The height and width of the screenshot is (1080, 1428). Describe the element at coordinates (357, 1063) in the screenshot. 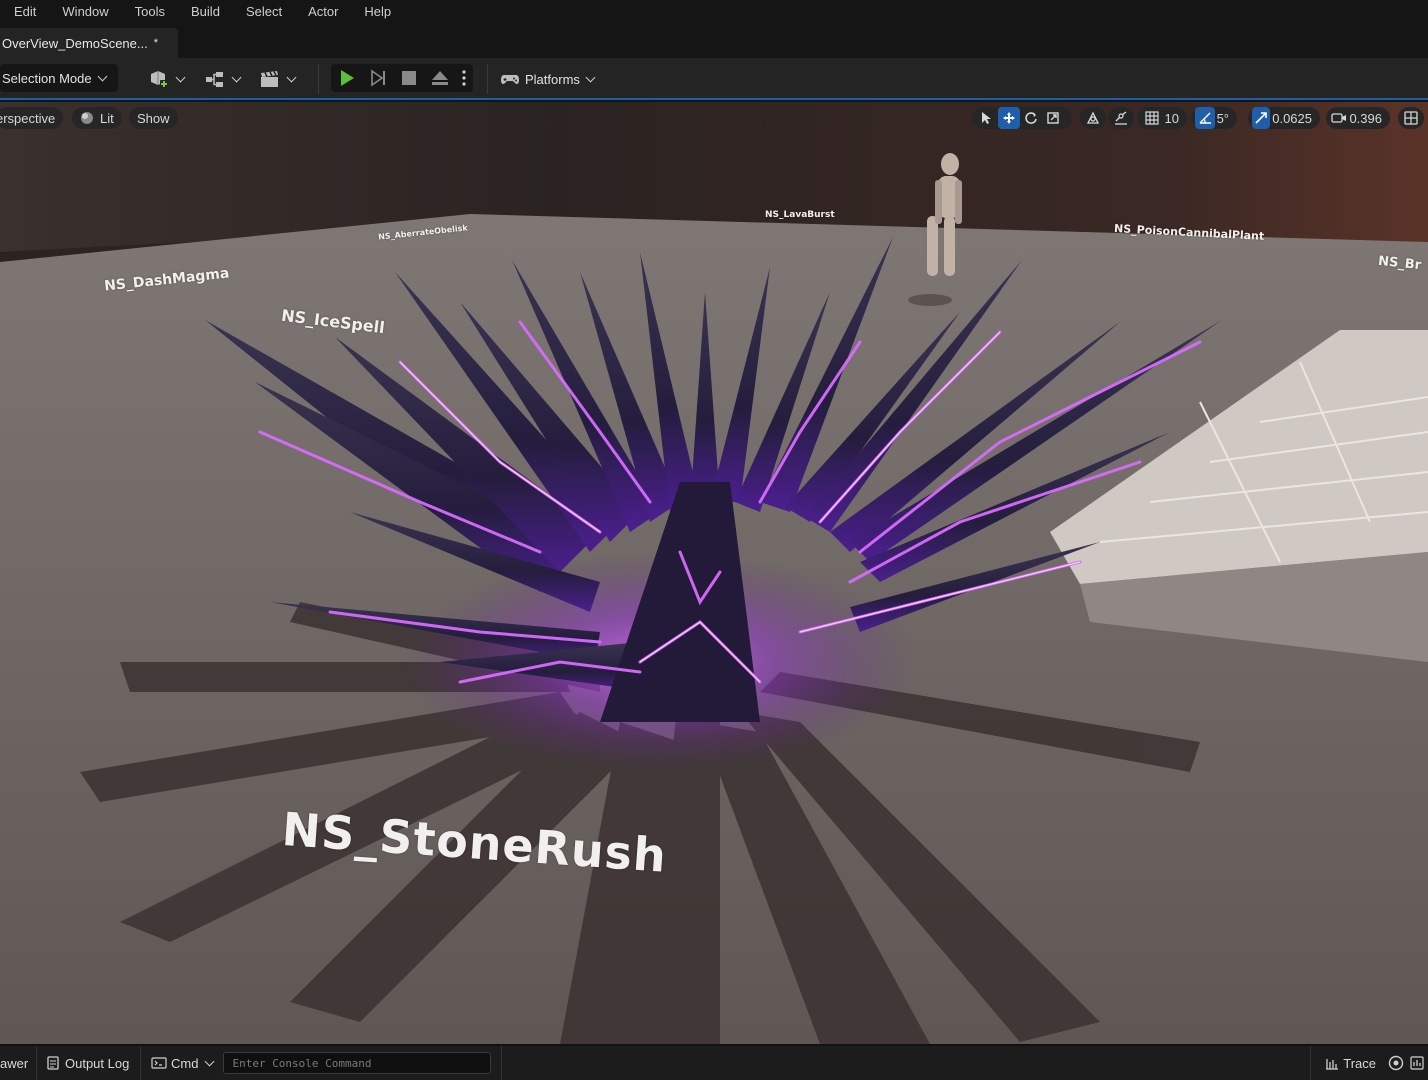

I see `console-command-input` at that location.